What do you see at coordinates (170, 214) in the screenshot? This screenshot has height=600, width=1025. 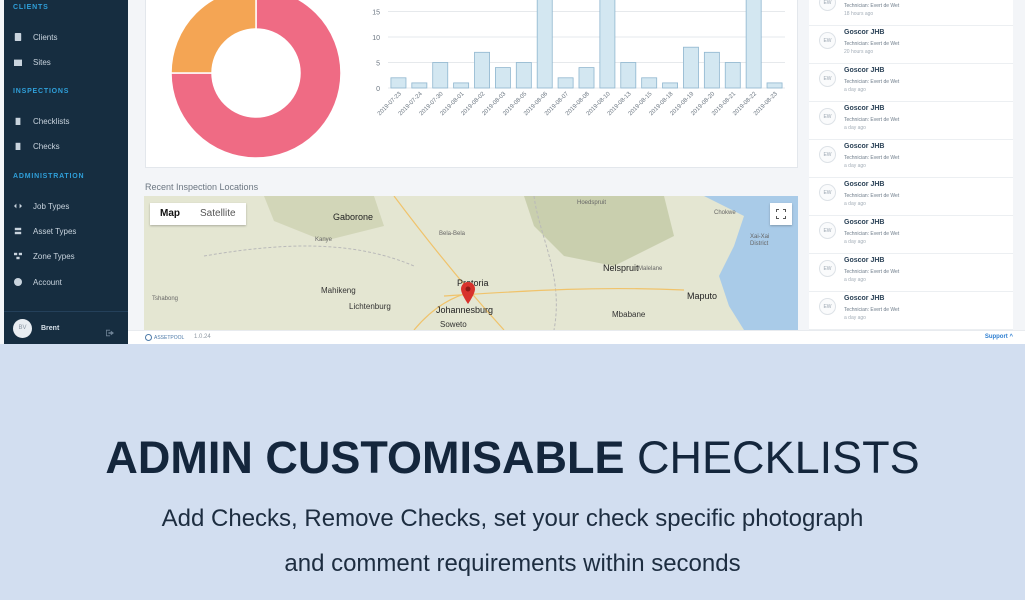 I see `map-tab-map: Map` at bounding box center [170, 214].